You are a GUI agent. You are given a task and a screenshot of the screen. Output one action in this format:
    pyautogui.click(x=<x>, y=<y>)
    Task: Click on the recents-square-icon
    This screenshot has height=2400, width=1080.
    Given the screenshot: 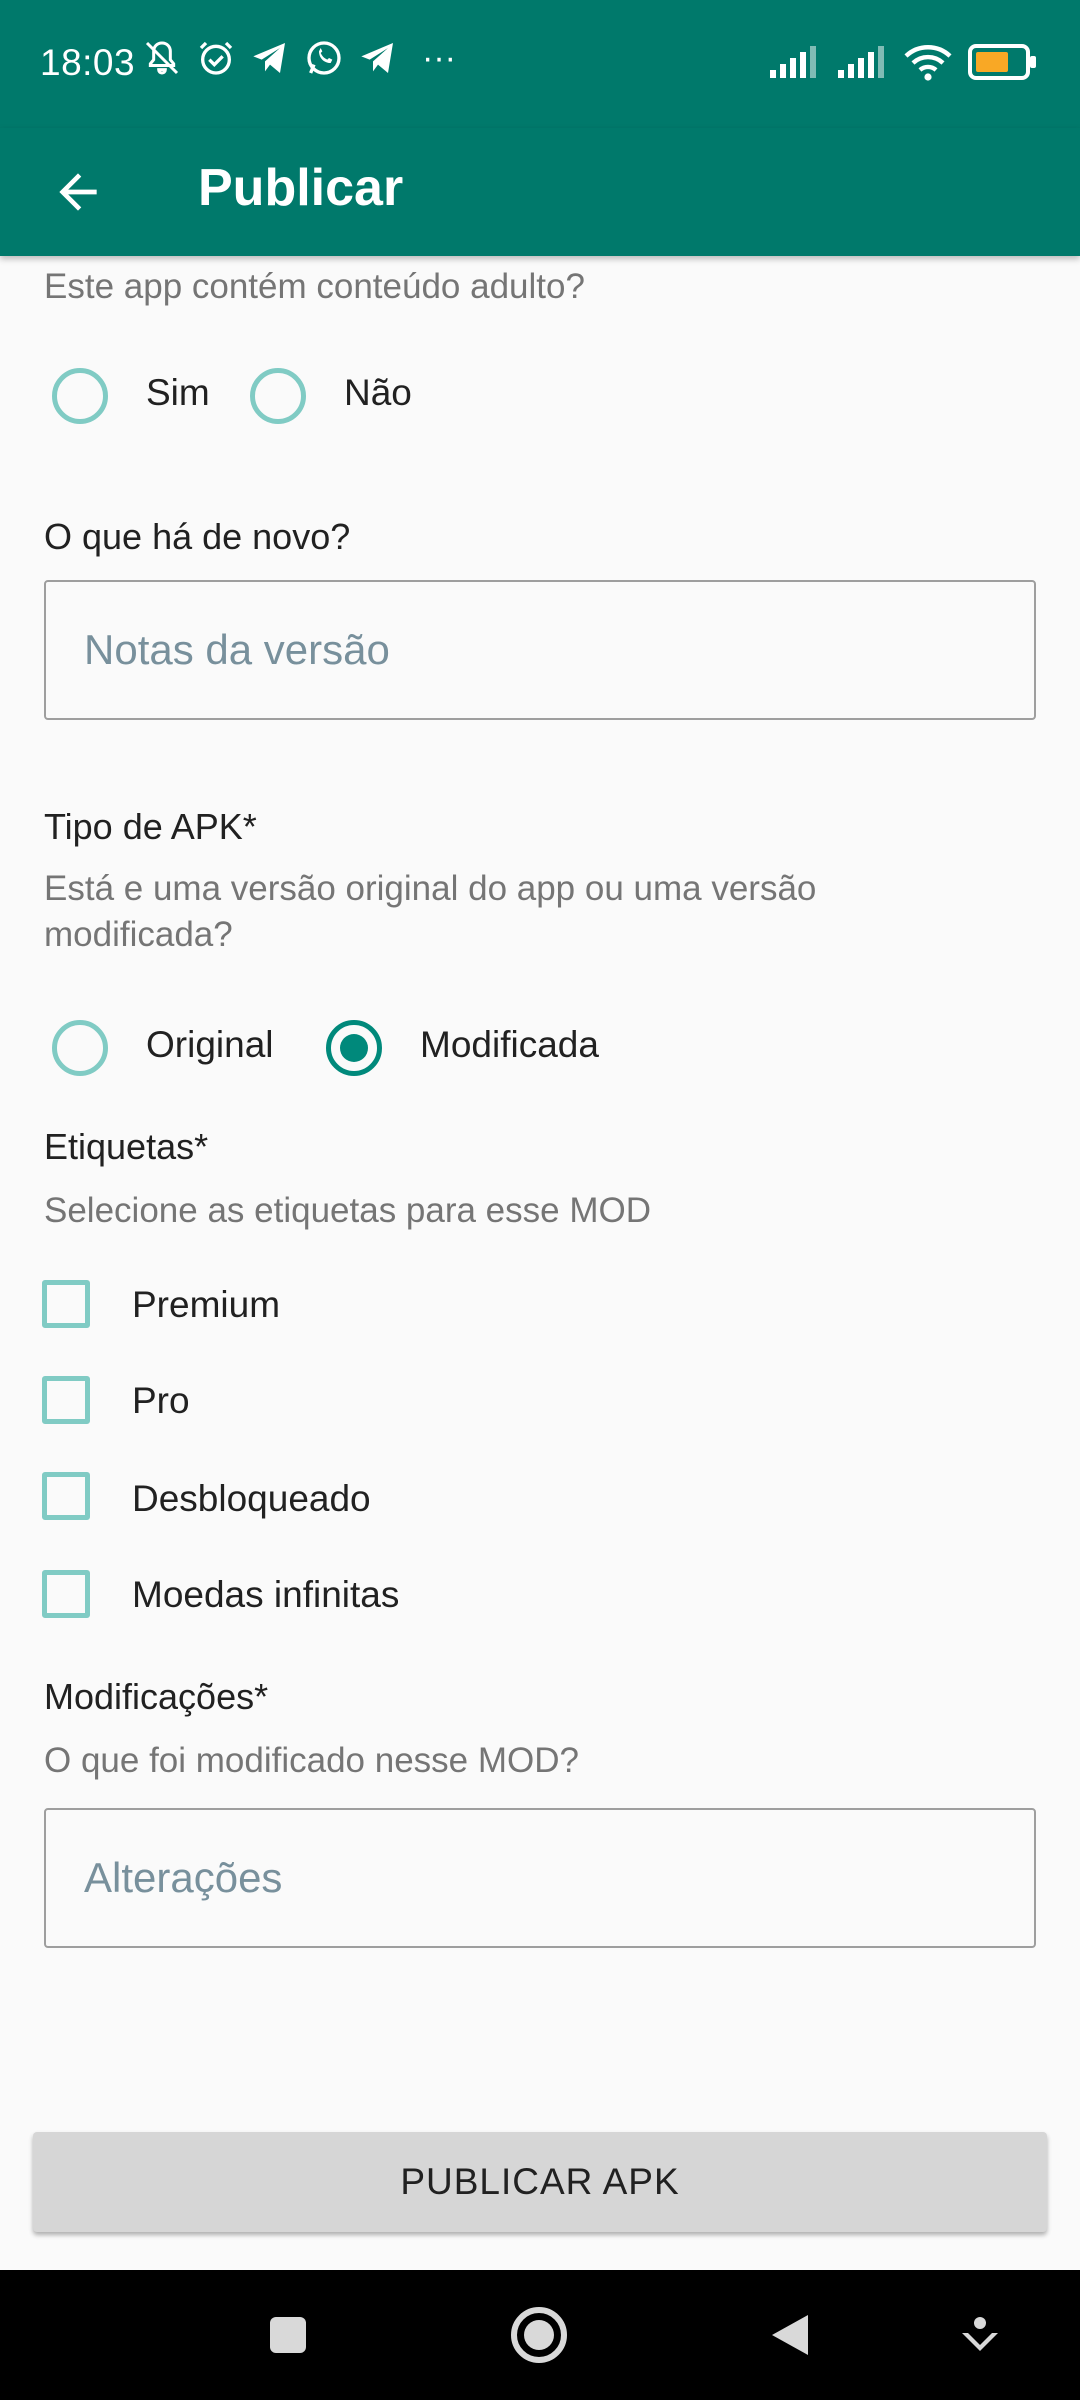 What is the action you would take?
    pyautogui.click(x=288, y=2335)
    